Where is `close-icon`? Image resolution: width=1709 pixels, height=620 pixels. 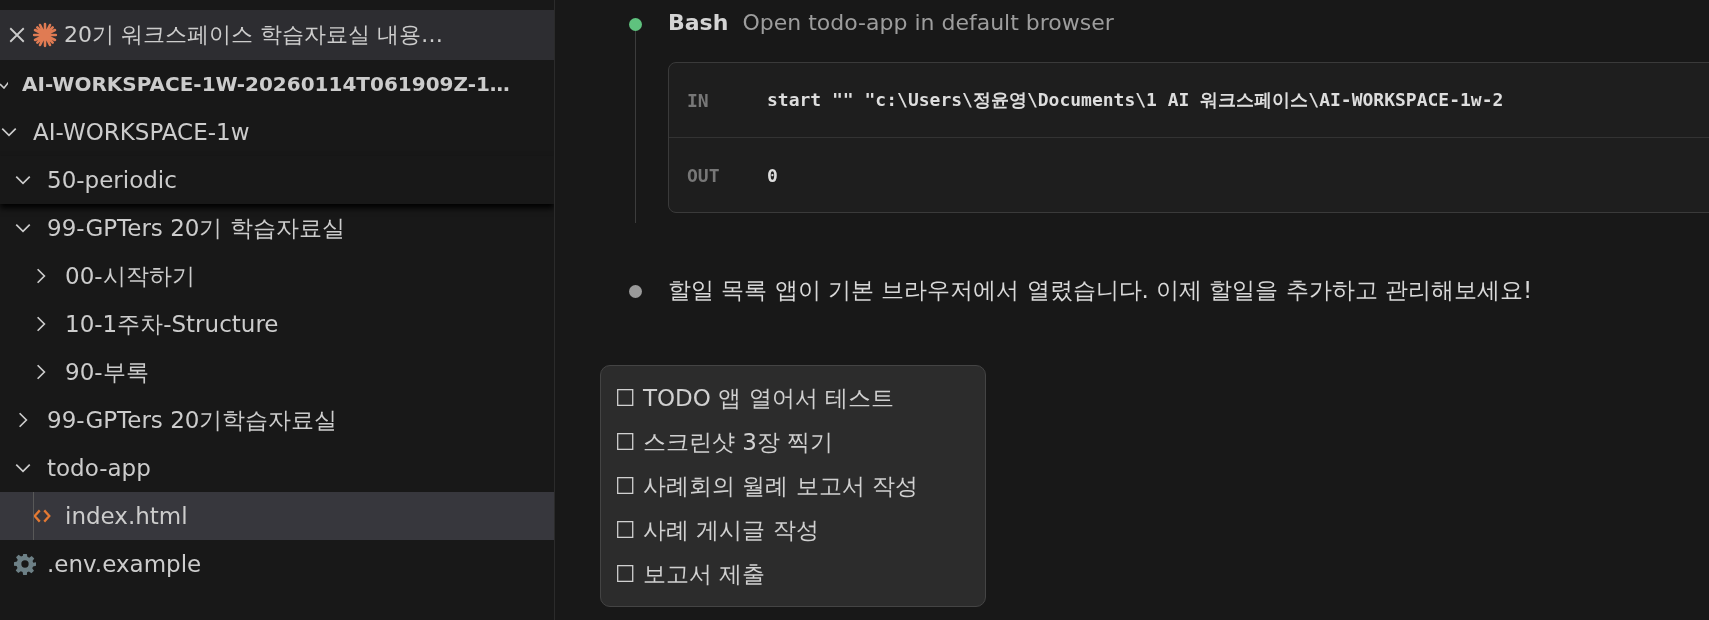 close-icon is located at coordinates (17, 35).